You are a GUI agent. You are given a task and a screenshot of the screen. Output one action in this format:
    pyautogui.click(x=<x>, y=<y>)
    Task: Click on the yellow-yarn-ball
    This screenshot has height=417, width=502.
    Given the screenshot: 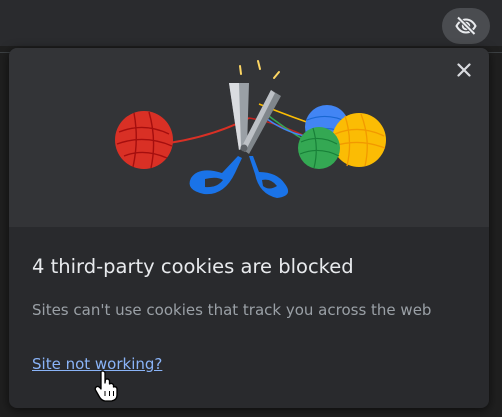 What is the action you would take?
    pyautogui.click(x=359, y=140)
    